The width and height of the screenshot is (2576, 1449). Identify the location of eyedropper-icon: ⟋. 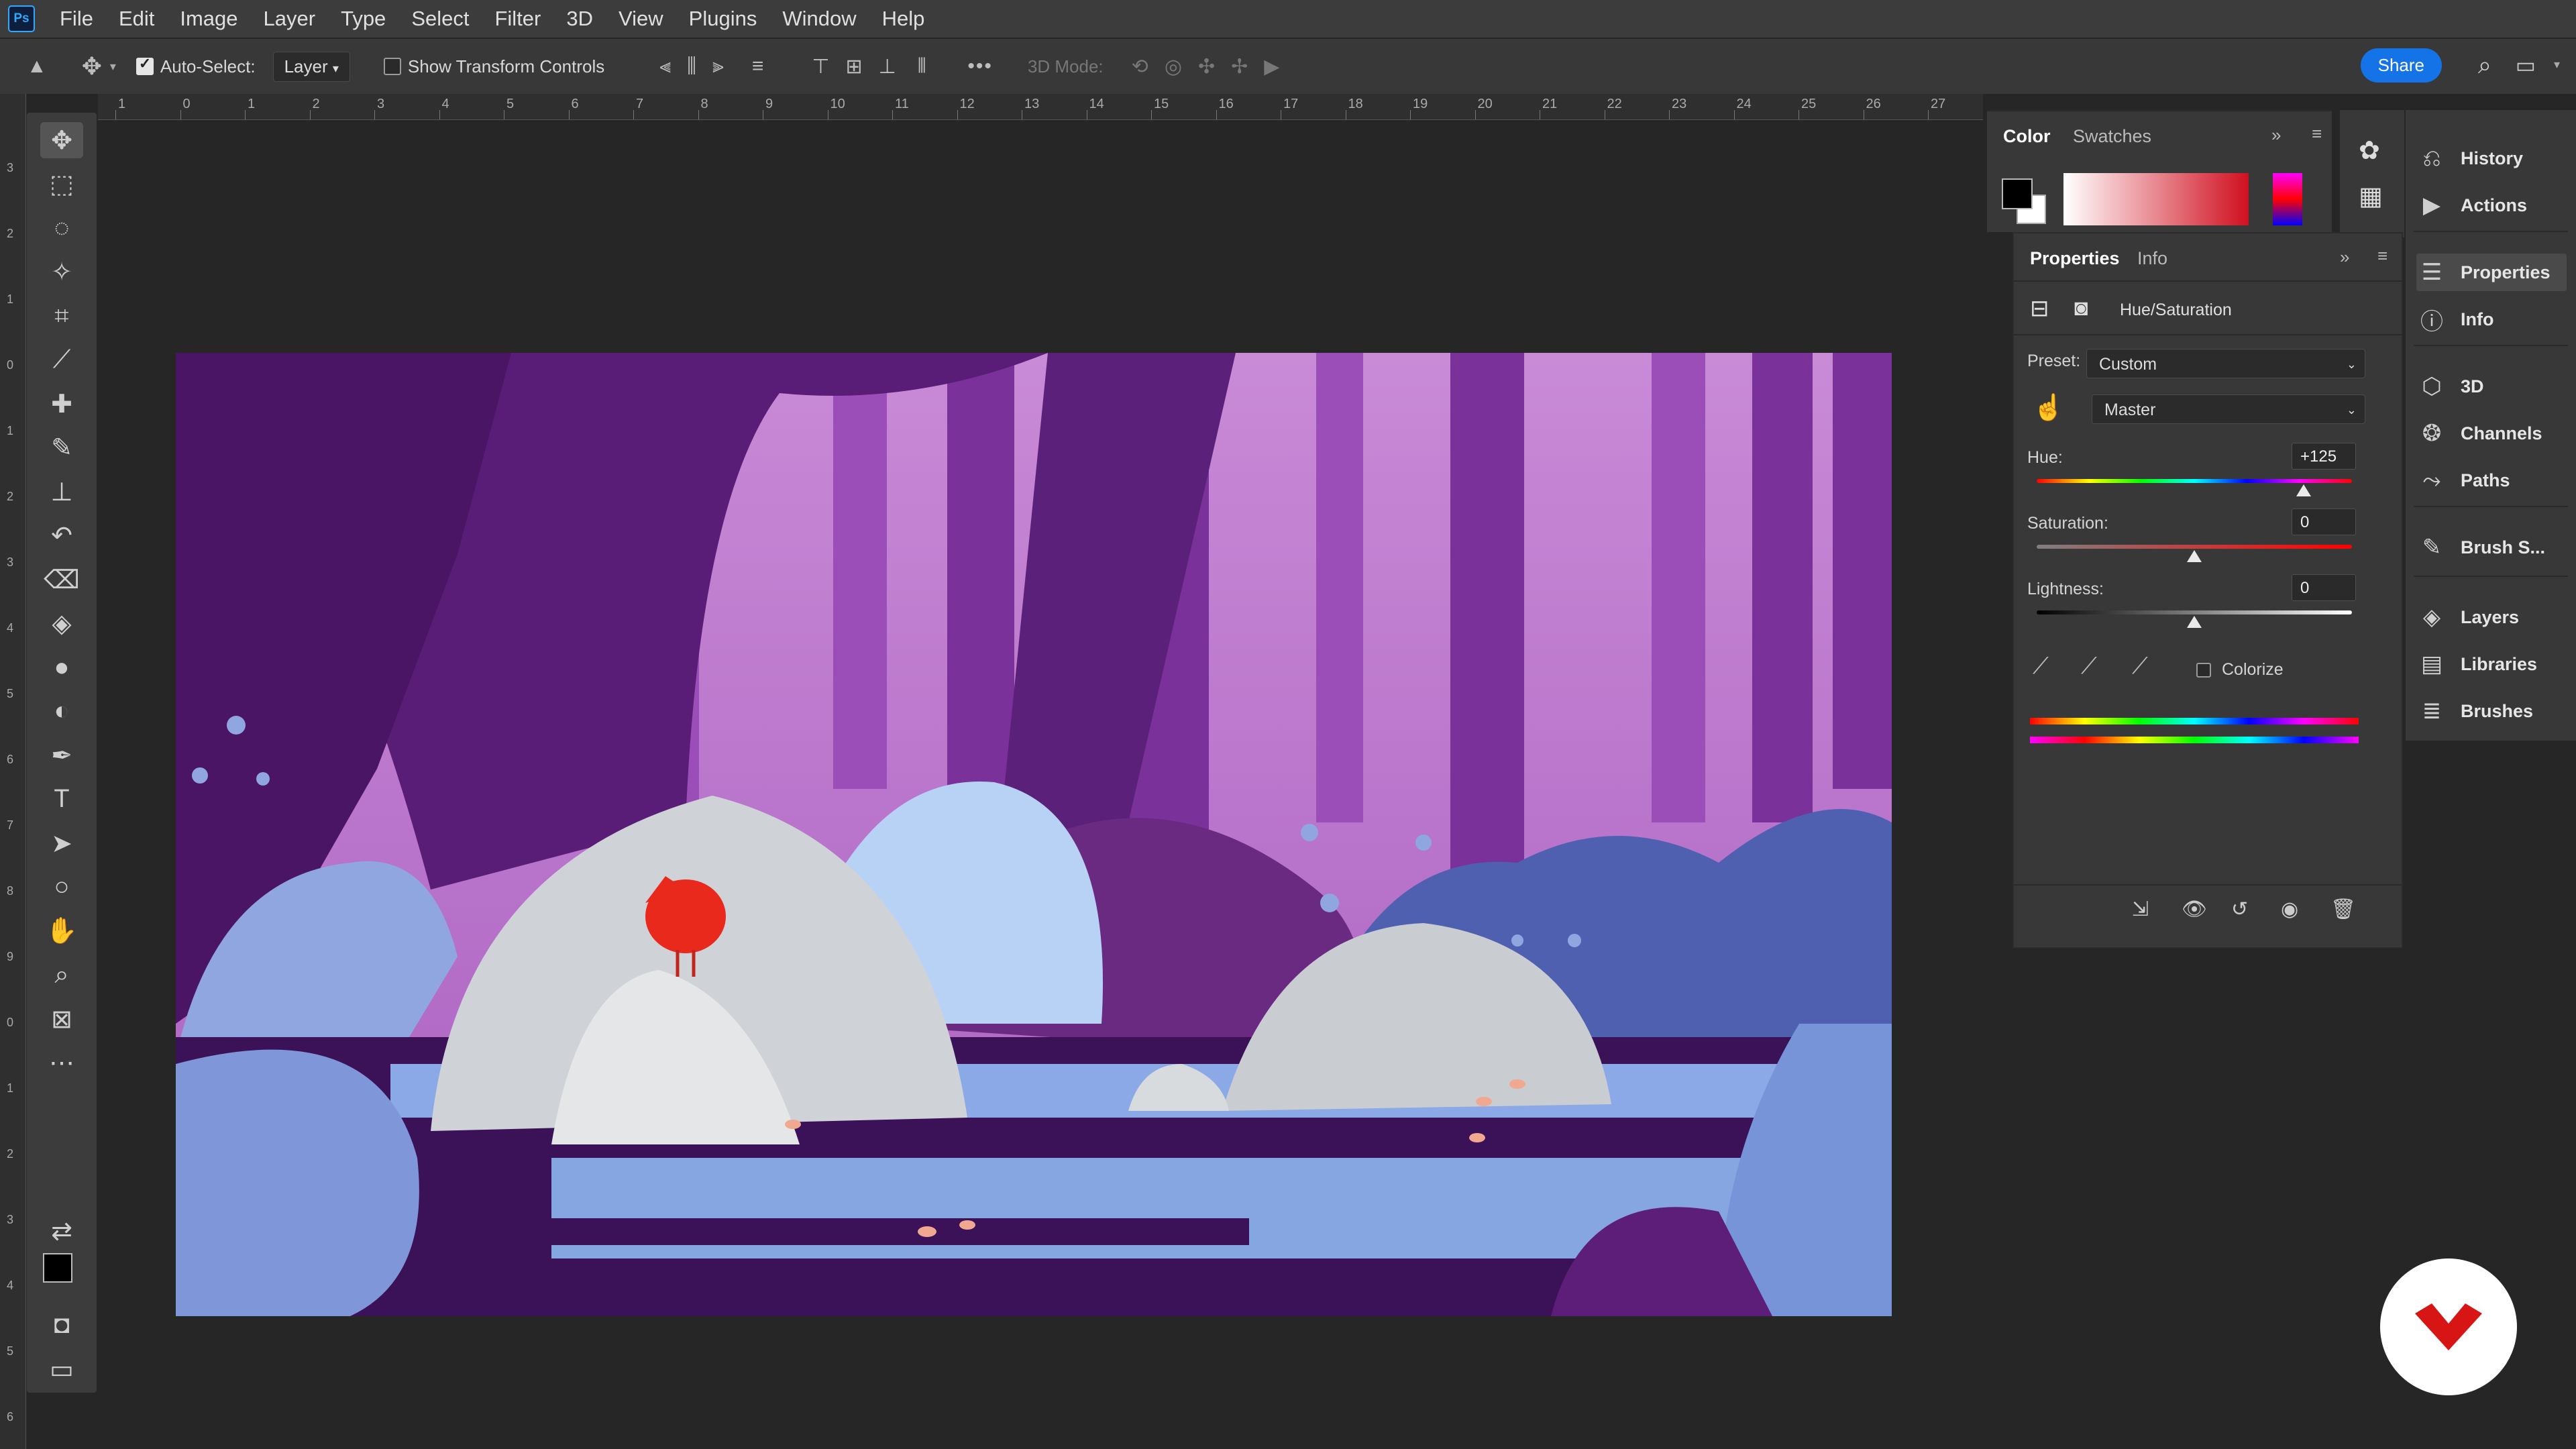
(2041, 666).